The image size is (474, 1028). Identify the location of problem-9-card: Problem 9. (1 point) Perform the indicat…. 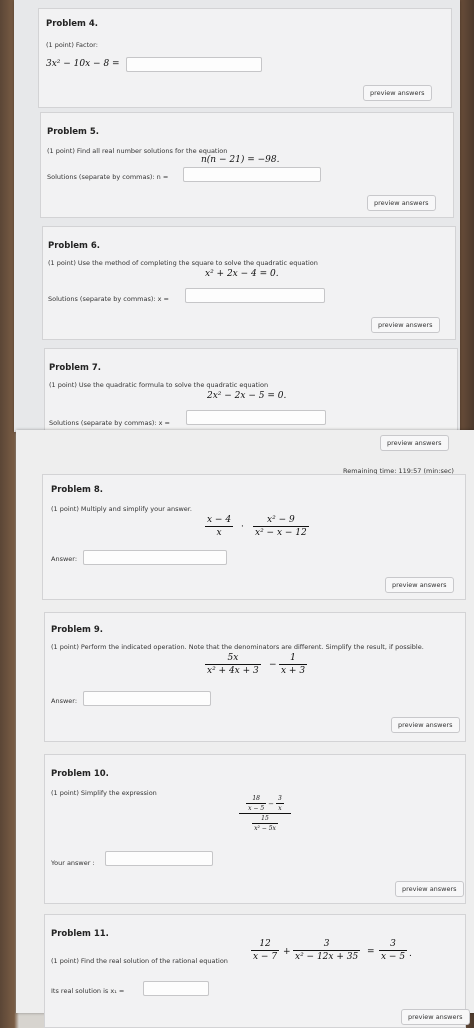
(255, 677).